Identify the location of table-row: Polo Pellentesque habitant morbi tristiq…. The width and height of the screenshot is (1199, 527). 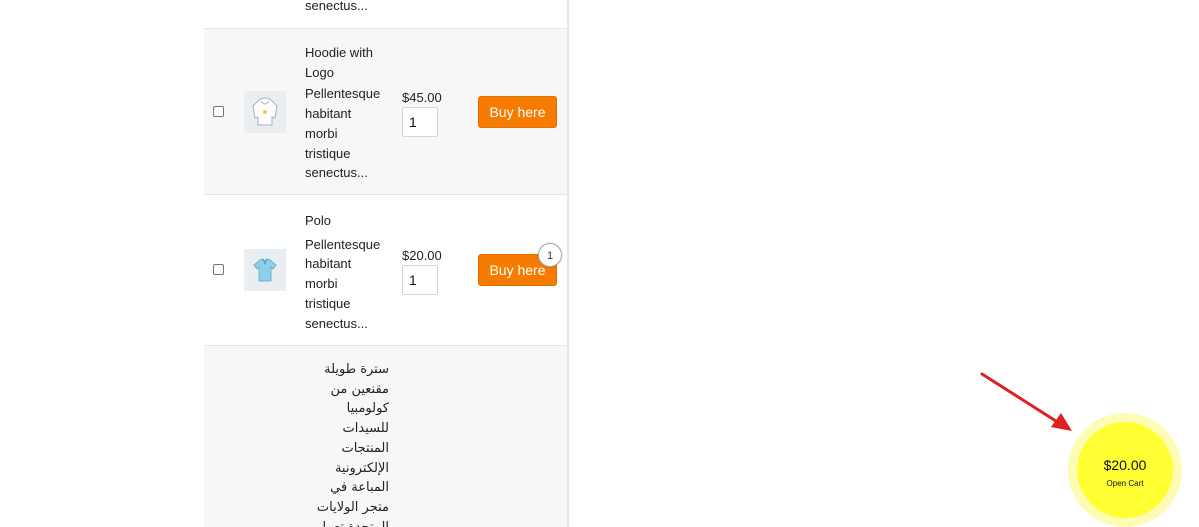
(385, 270).